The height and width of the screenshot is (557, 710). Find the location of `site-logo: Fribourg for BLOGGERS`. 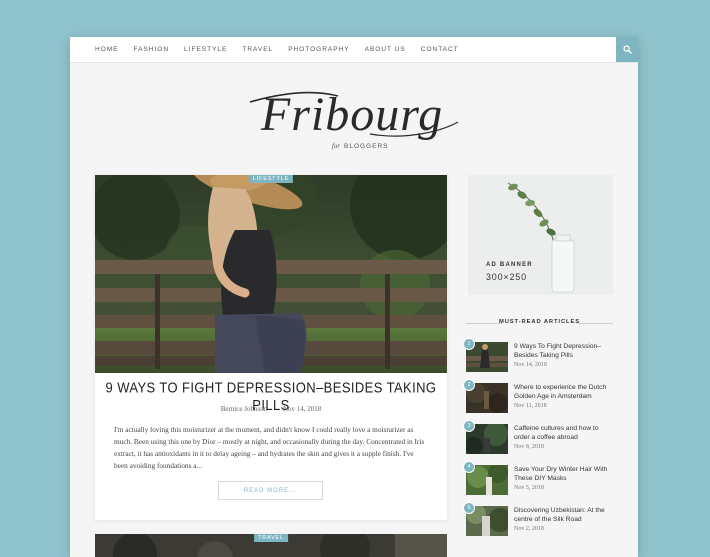

site-logo: Fribourg for BLOGGERS is located at coordinates (354, 119).